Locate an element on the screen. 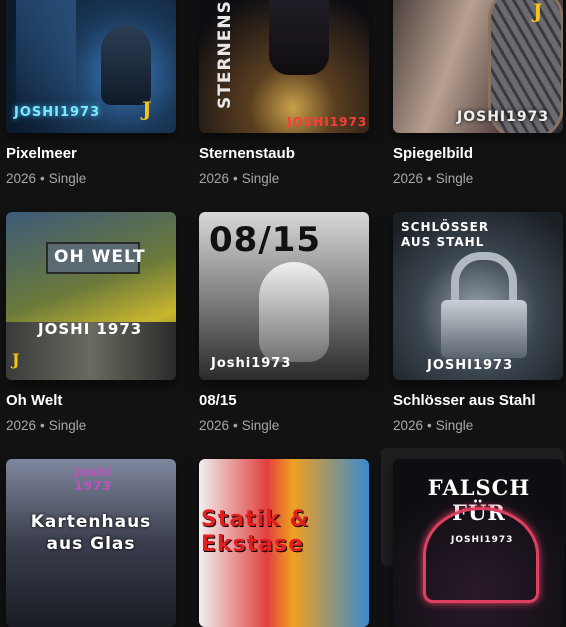 Image resolution: width=566 pixels, height=627 pixels. cover-title-text: Statik & Ekstase is located at coordinates (255, 532).